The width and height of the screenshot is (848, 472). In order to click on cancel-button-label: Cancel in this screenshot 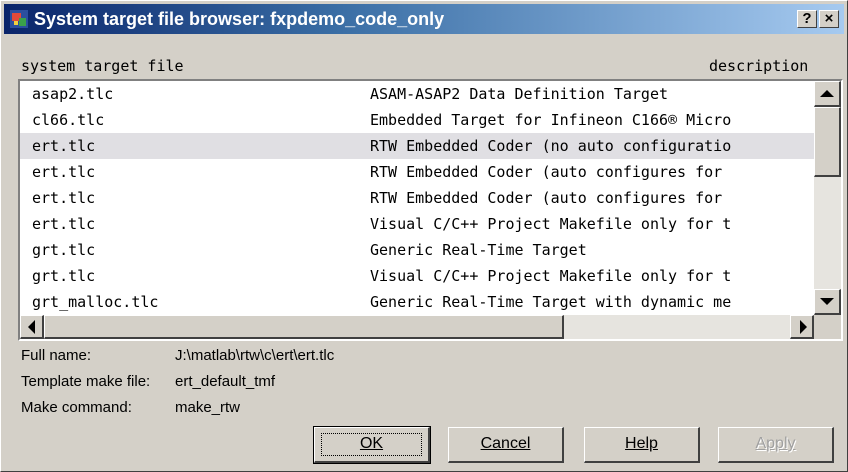, I will do `click(505, 443)`.